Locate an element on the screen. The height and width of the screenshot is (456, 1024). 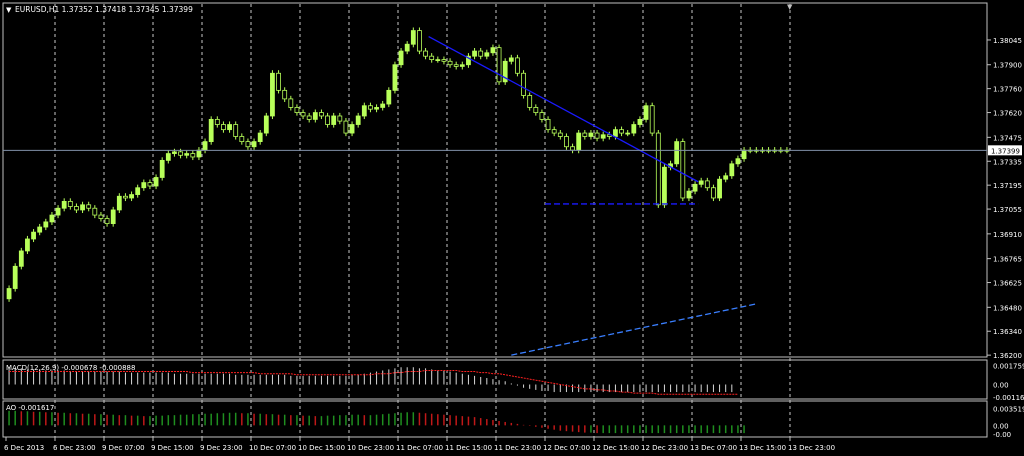
ao-tick-label: -0.00 is located at coordinates (1002, 435).